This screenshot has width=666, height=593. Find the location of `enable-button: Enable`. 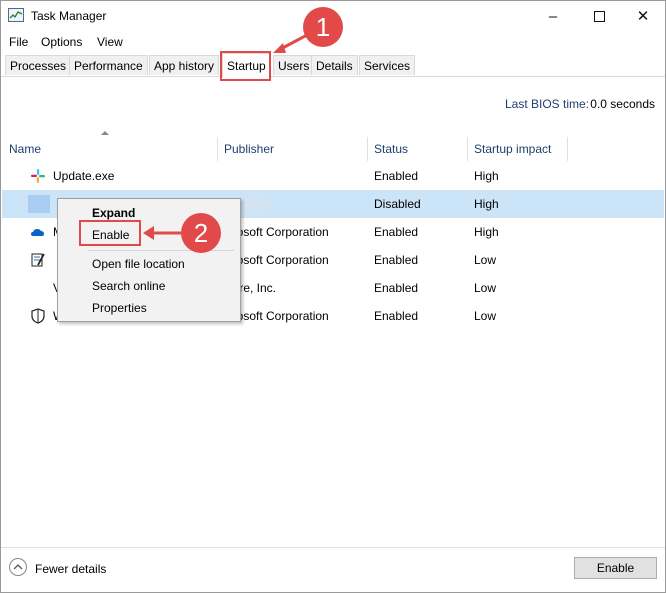

enable-button: Enable is located at coordinates (615, 568).